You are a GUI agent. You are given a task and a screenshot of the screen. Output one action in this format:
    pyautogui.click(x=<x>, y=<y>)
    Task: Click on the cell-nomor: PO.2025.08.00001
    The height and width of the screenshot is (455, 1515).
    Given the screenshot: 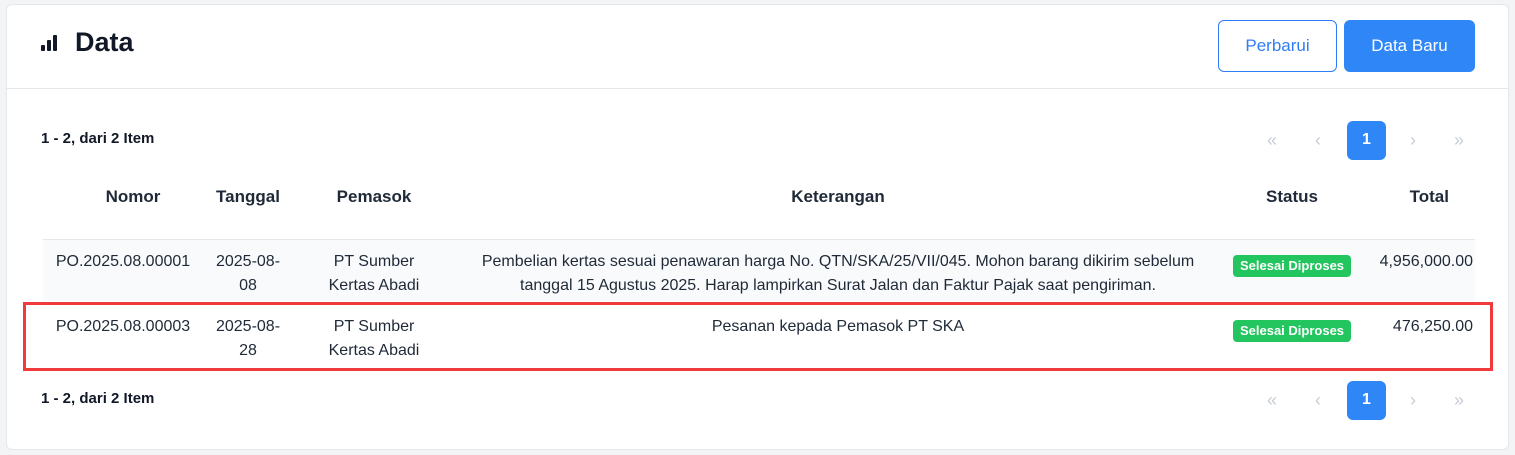 What is the action you would take?
    pyautogui.click(x=123, y=261)
    